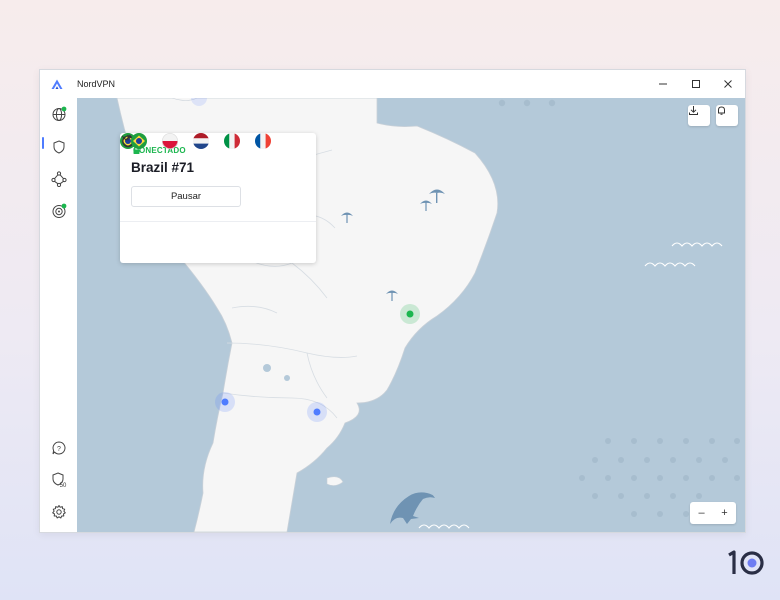  I want to click on minimize-icon, so click(663, 84).